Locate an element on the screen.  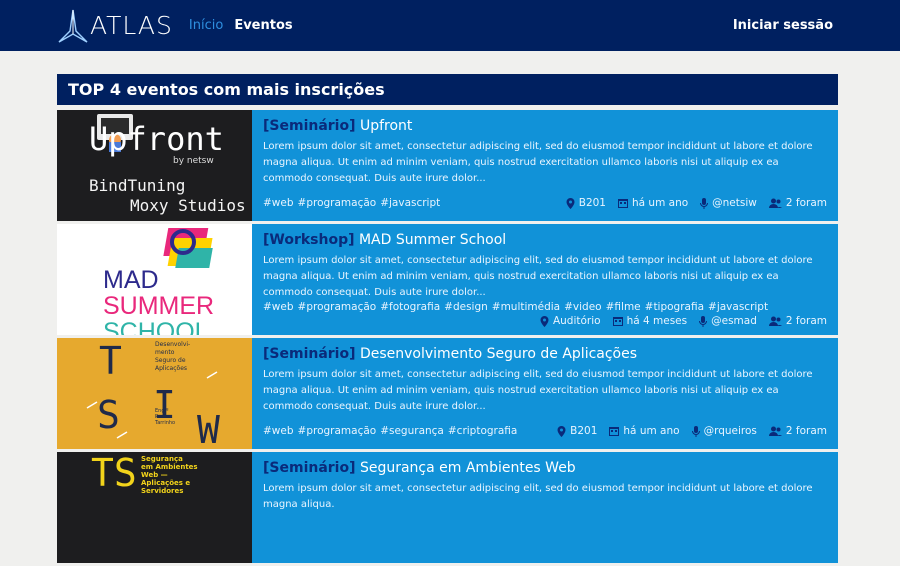
tag: #filme is located at coordinates (623, 307).